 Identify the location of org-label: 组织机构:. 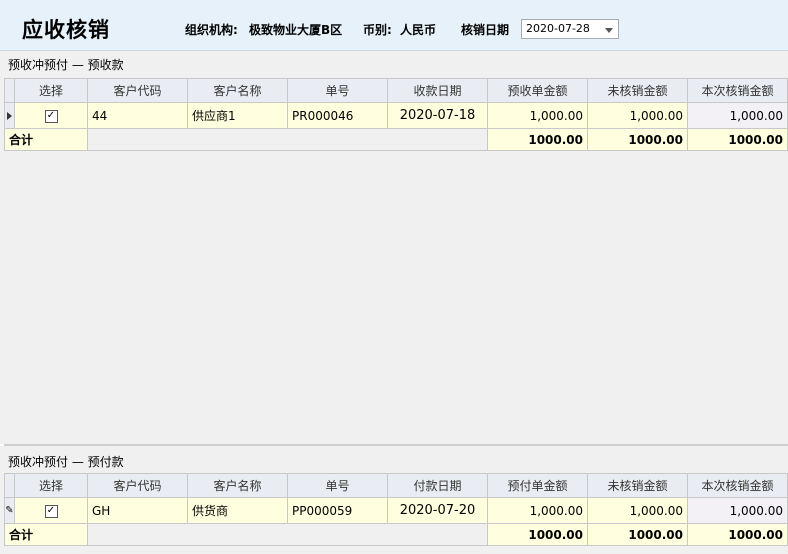
(211, 30).